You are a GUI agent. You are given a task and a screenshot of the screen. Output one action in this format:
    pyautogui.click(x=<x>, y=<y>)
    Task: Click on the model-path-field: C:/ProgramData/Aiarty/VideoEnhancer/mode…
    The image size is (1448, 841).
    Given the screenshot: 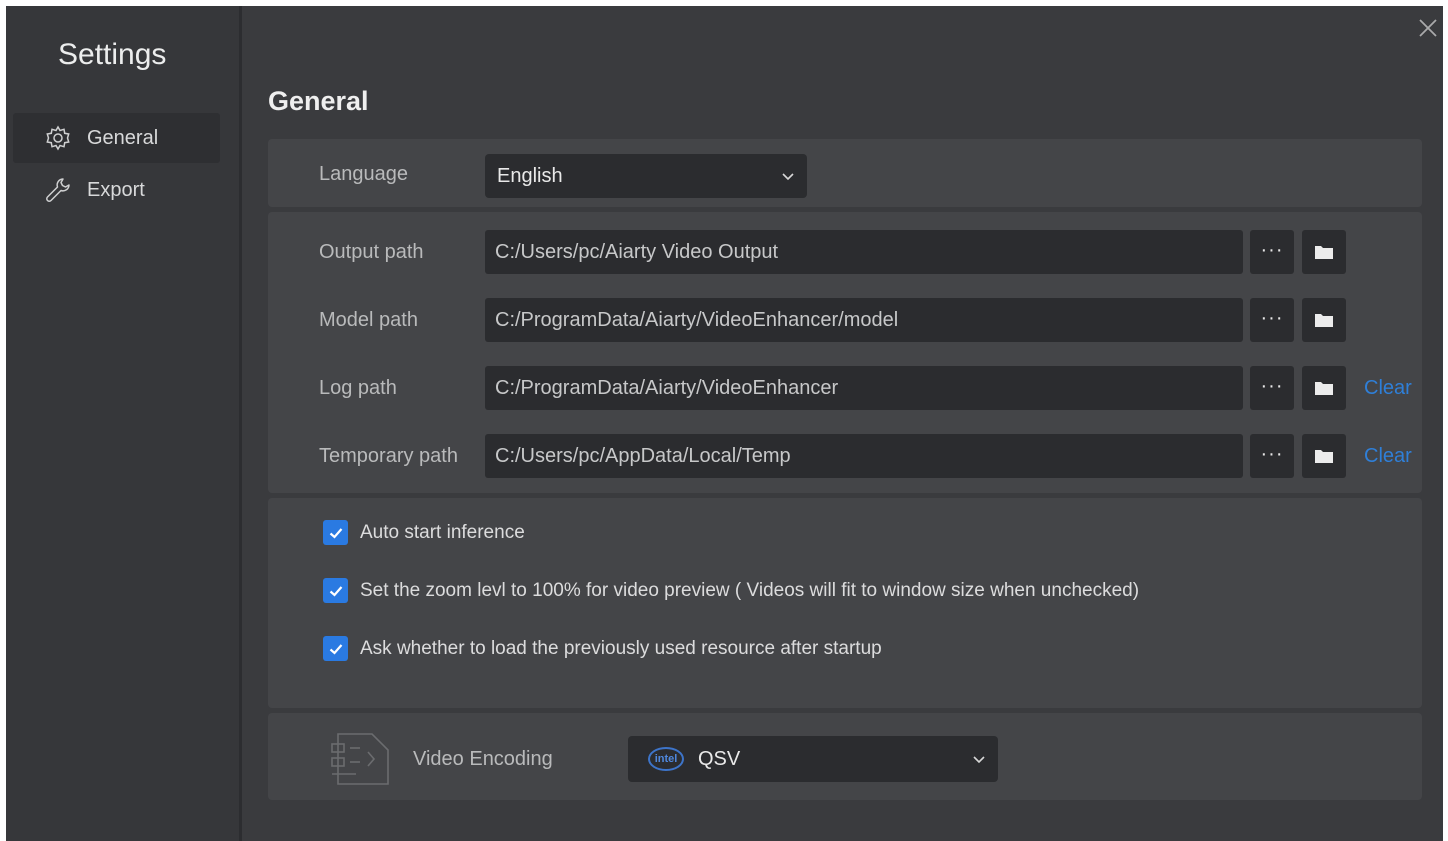 What is the action you would take?
    pyautogui.click(x=864, y=320)
    